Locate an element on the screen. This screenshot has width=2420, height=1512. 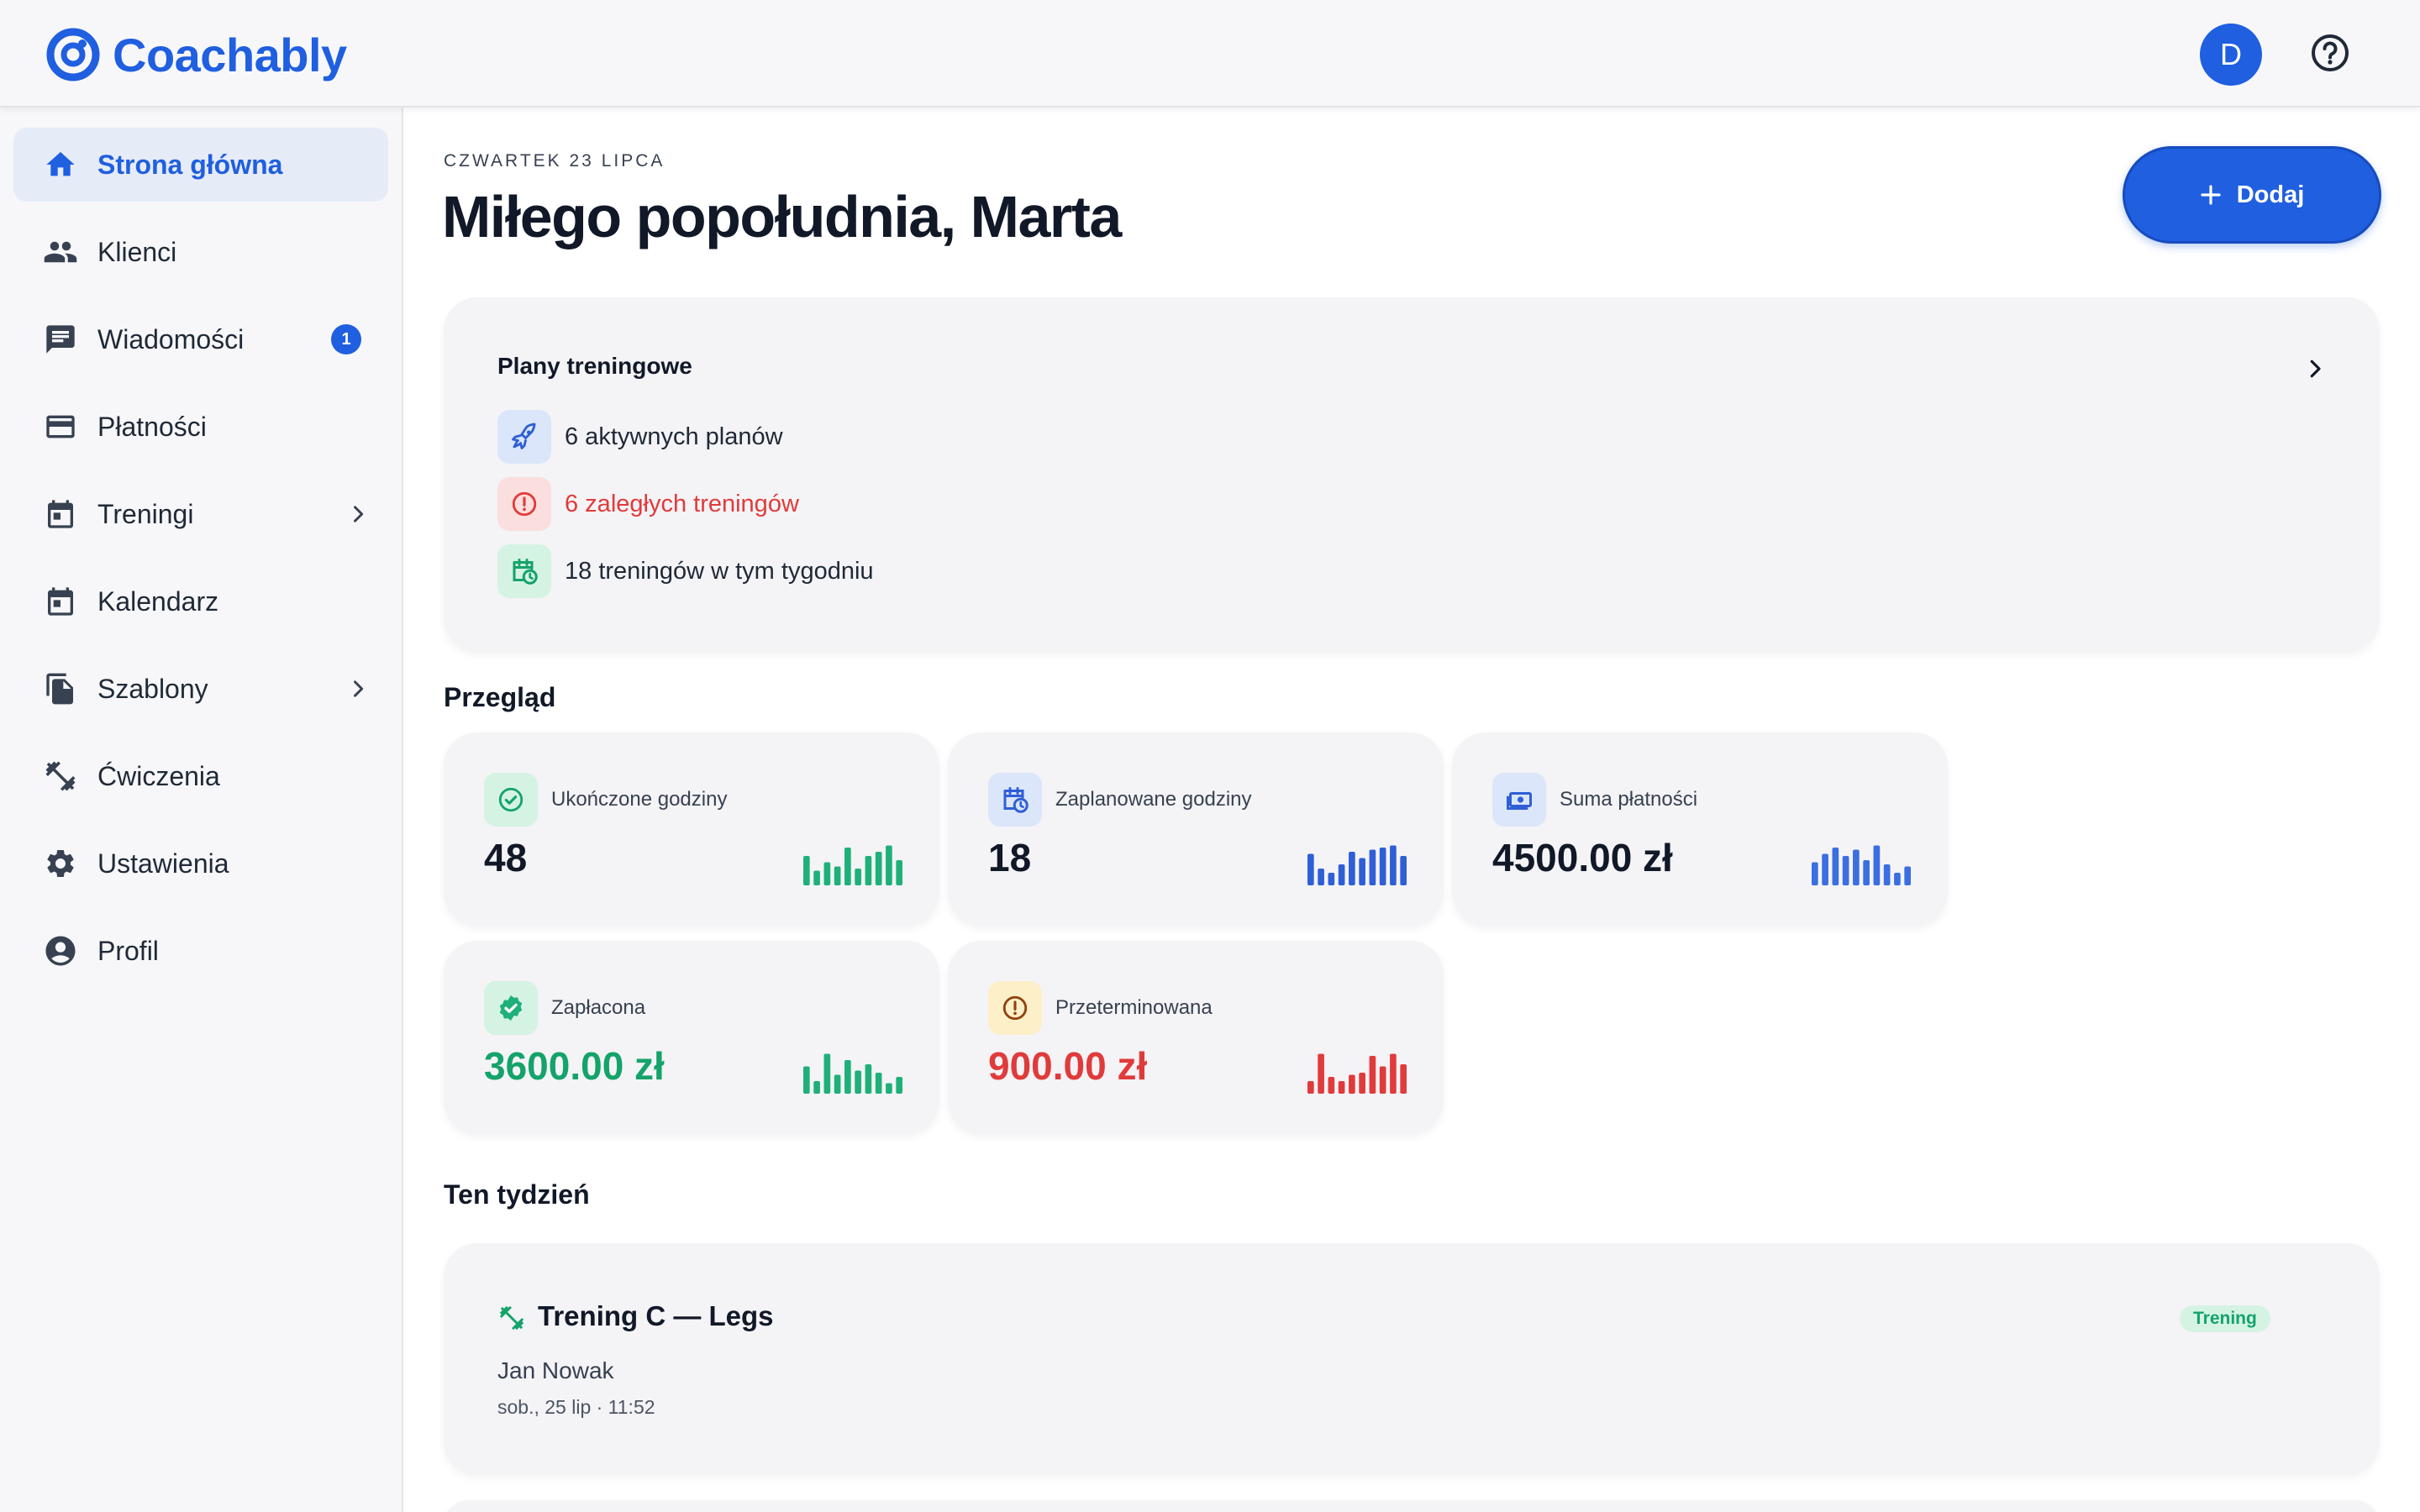
stat-card-scheduled-hours: Zaplanowane godziny 18 is located at coordinates (1196, 829).